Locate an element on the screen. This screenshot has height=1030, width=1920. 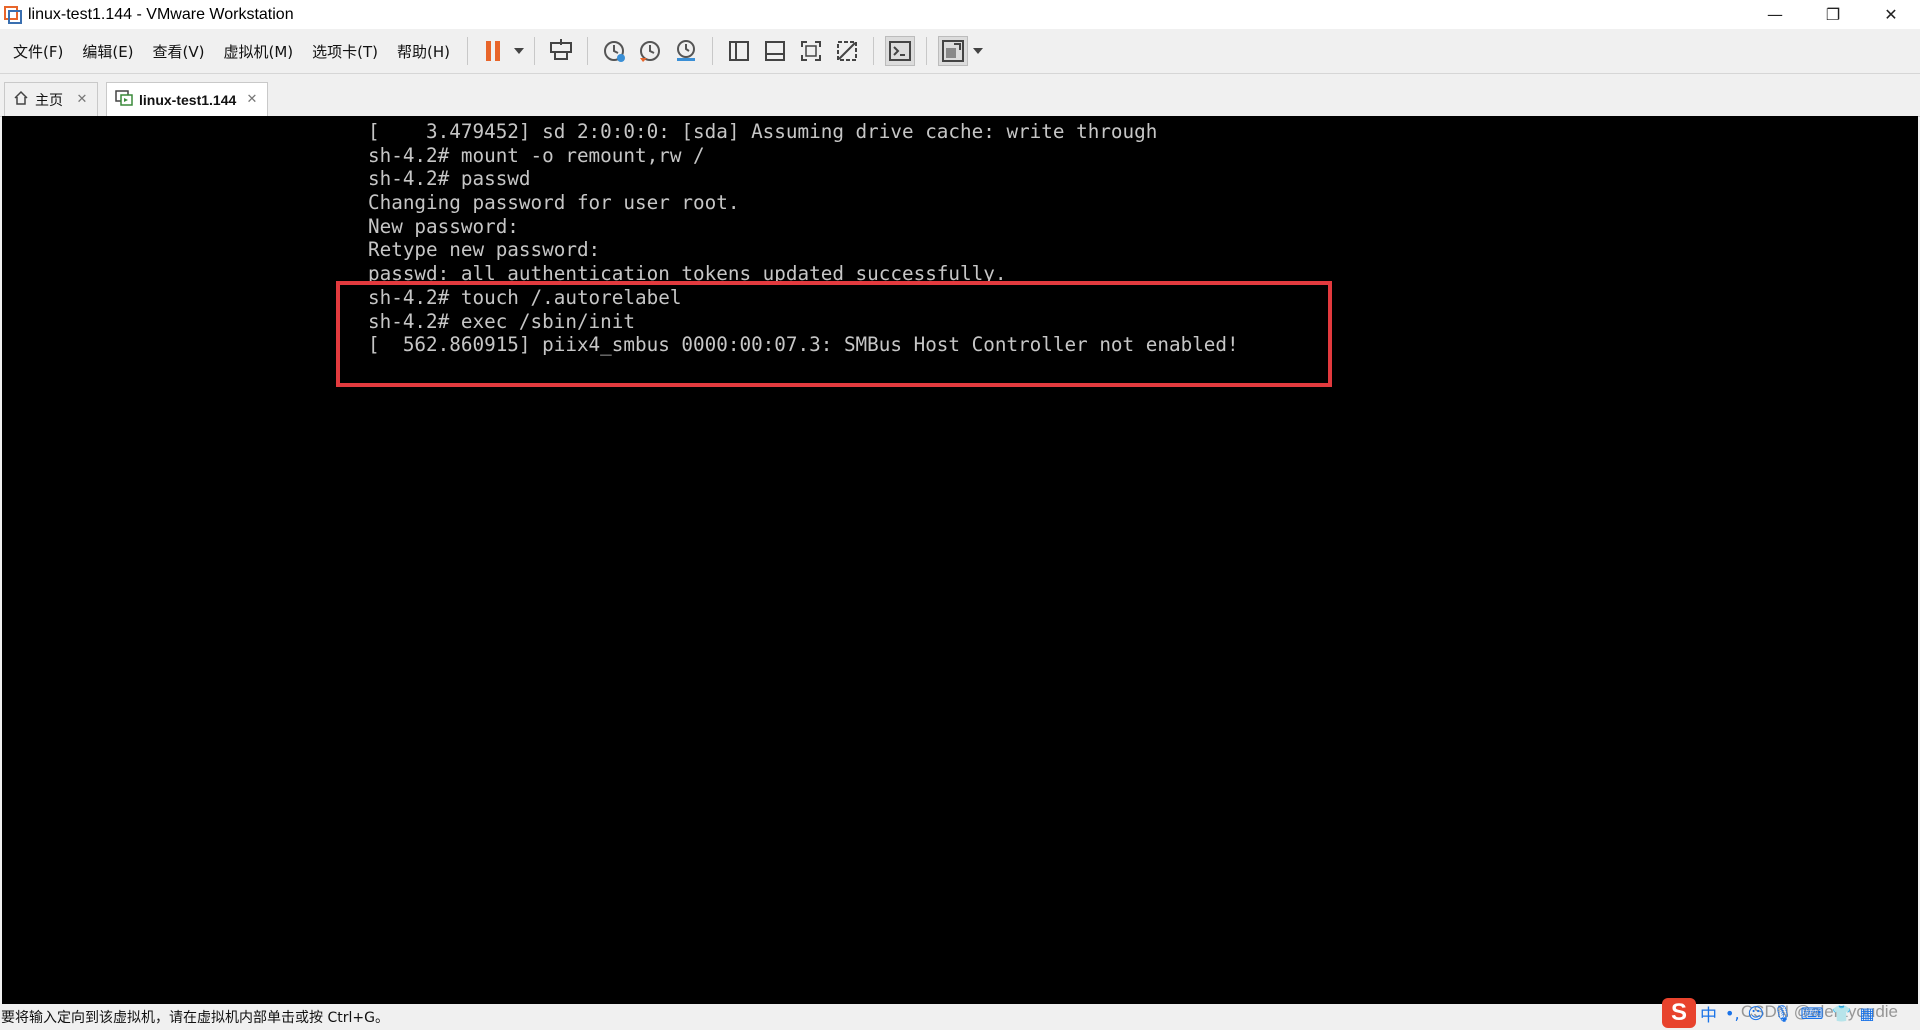
stretch-dropdown-icon is located at coordinates (978, 51).